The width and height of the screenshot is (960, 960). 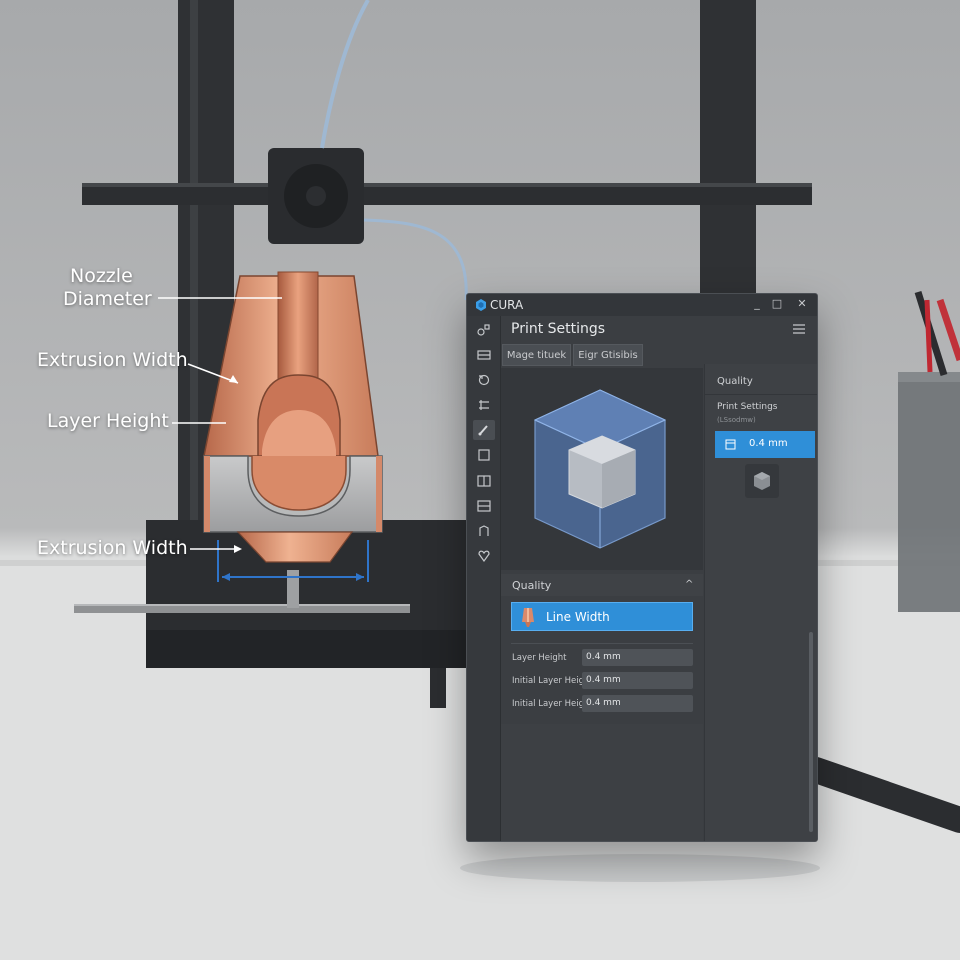 What do you see at coordinates (757, 303) in the screenshot?
I see `minimize-button: _` at bounding box center [757, 303].